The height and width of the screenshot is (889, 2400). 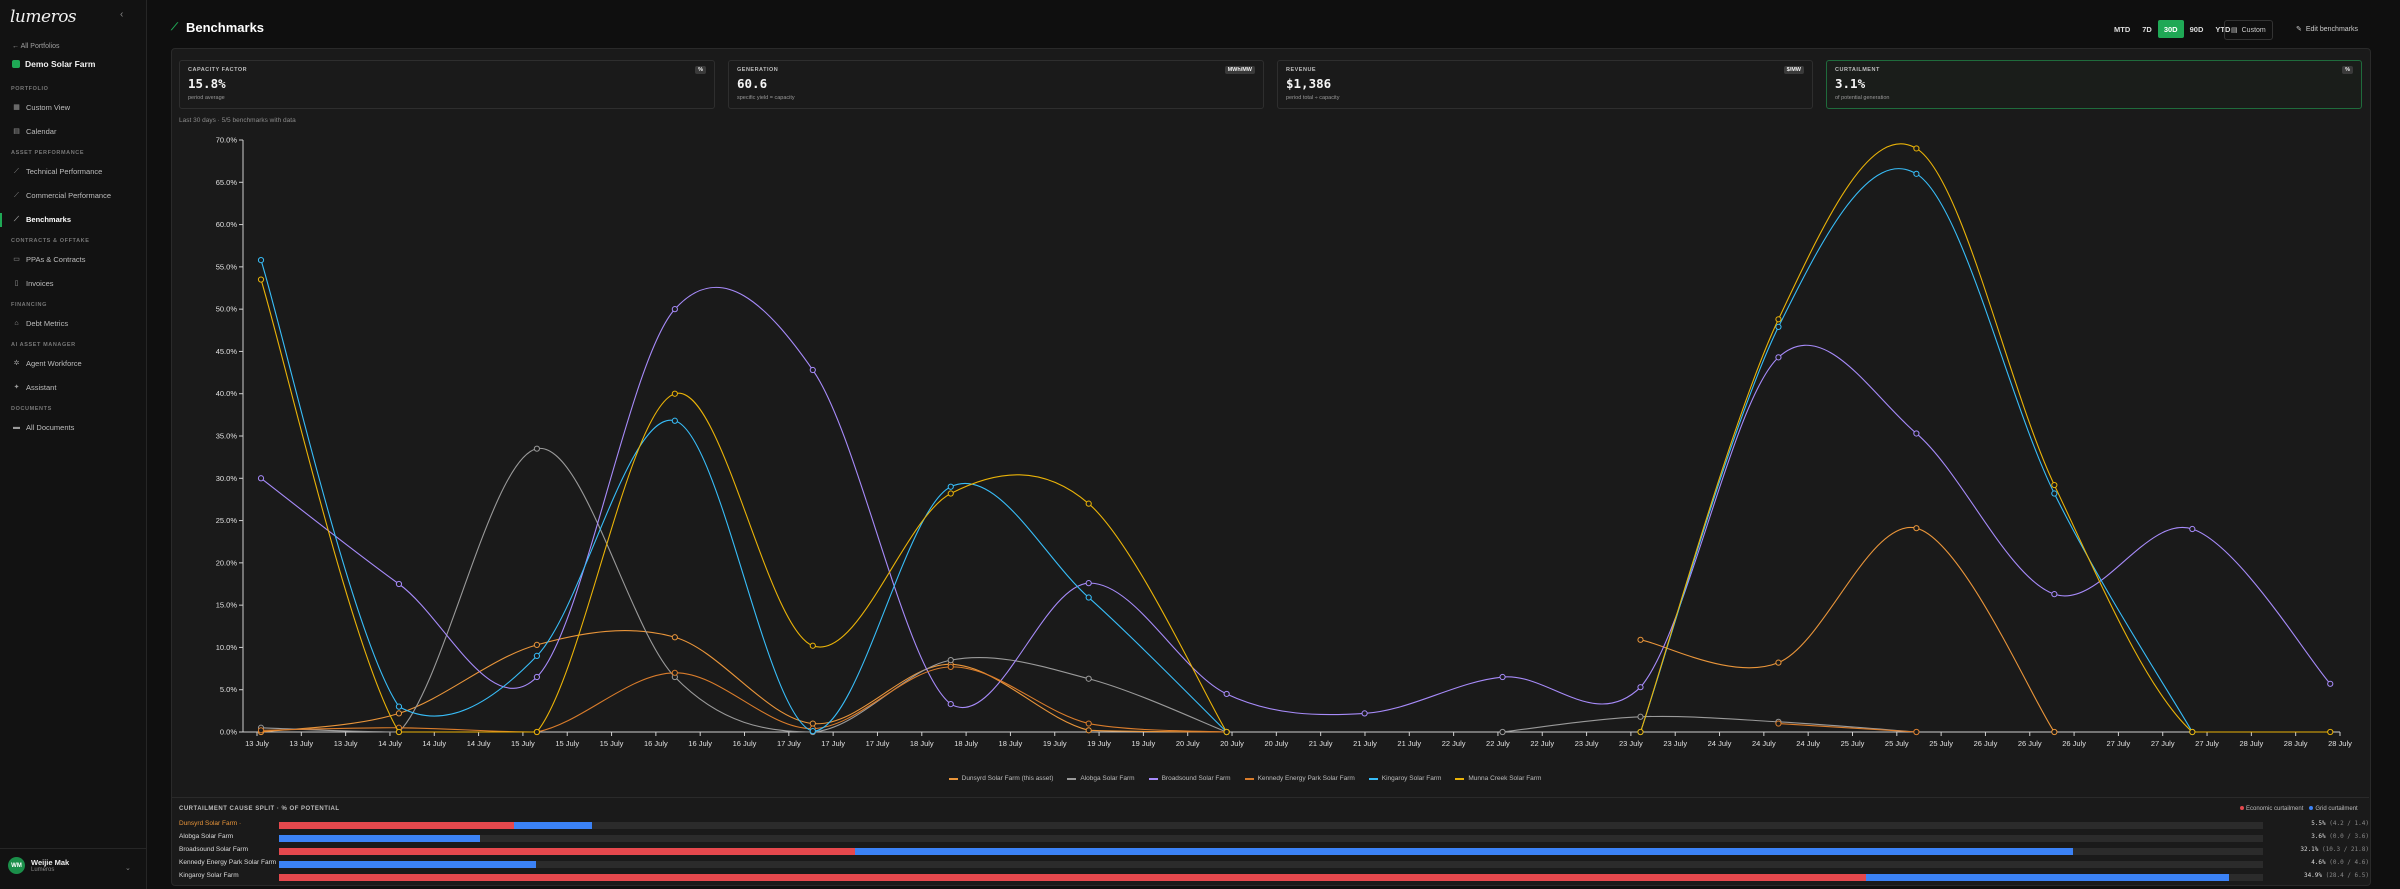 What do you see at coordinates (1000, 778) in the screenshot?
I see `legend-item: Dunsyrd Solar Farm (this asset)` at bounding box center [1000, 778].